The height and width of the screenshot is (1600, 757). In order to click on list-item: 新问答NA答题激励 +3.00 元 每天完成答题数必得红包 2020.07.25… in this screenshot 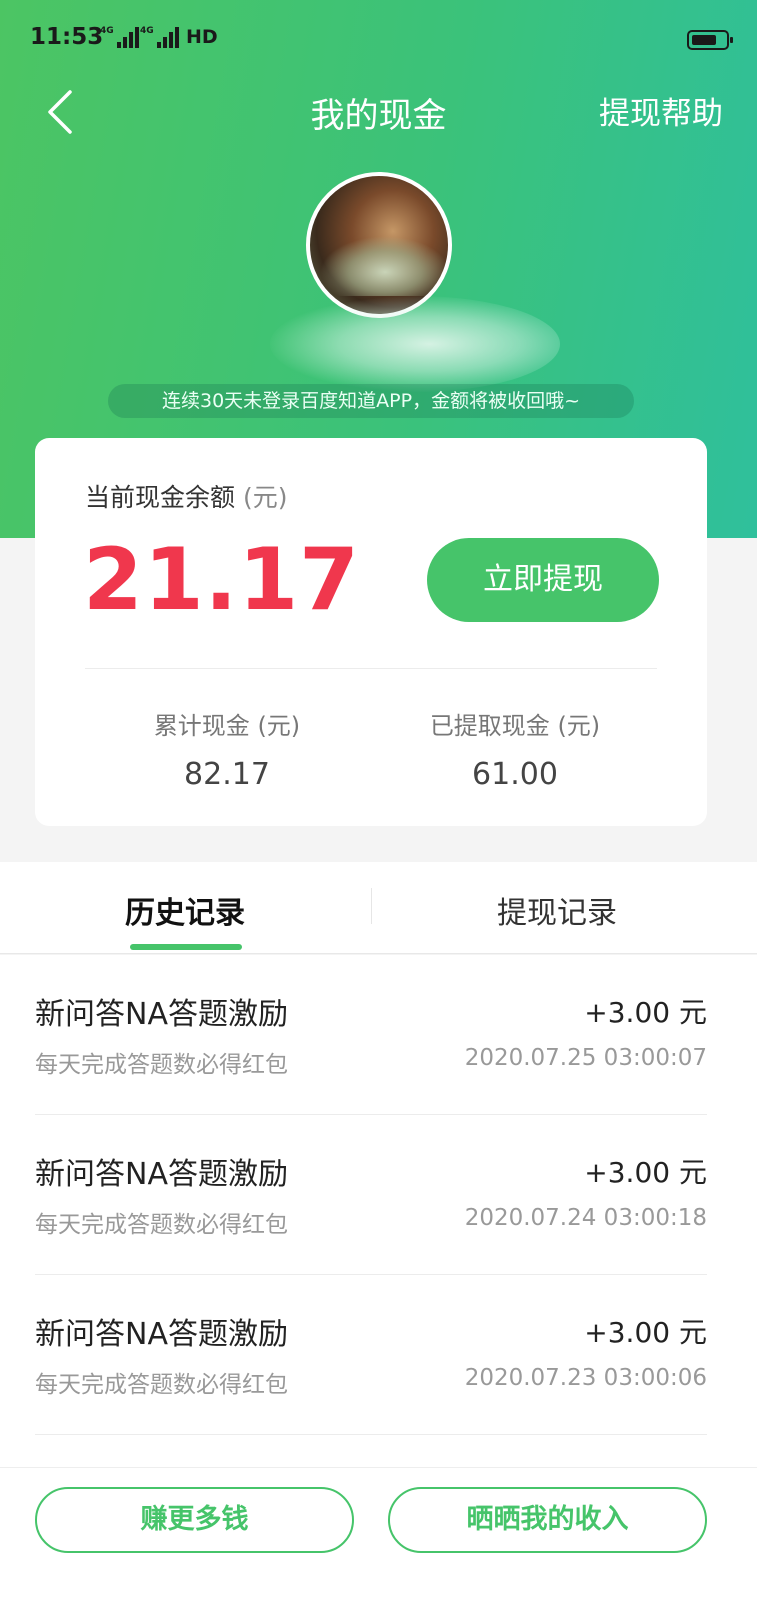, I will do `click(371, 1035)`.